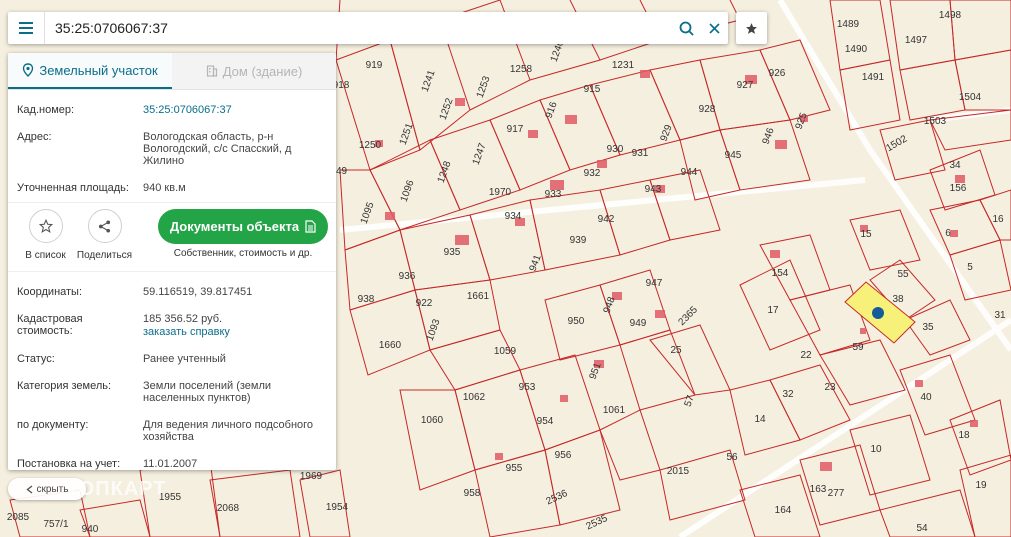 This screenshot has height=537, width=1011. I want to click on cadnum-key: Кад.номер:, so click(46, 110).